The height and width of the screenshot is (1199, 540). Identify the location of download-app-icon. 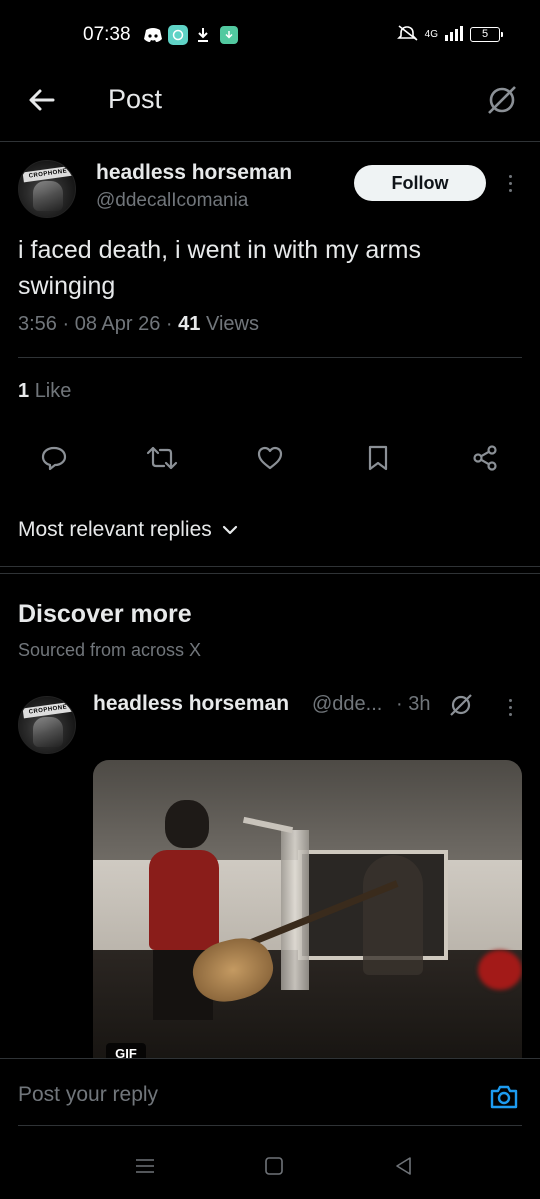
(229, 35).